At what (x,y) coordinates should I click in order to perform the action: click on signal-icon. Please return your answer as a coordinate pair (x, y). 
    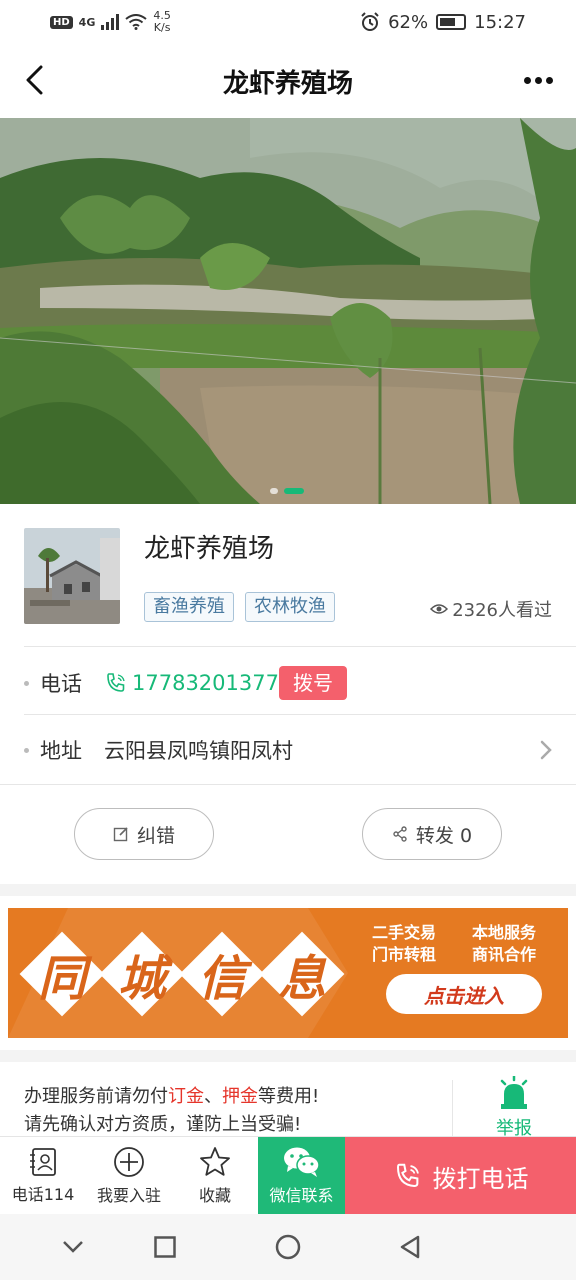
    Looking at the image, I should click on (110, 22).